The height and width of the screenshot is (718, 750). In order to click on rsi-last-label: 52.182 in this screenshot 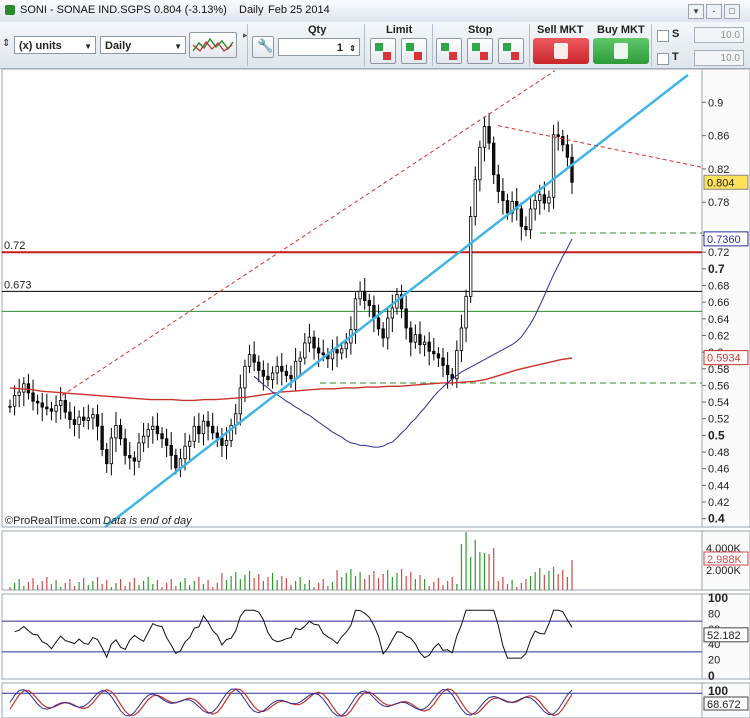, I will do `click(724, 636)`.